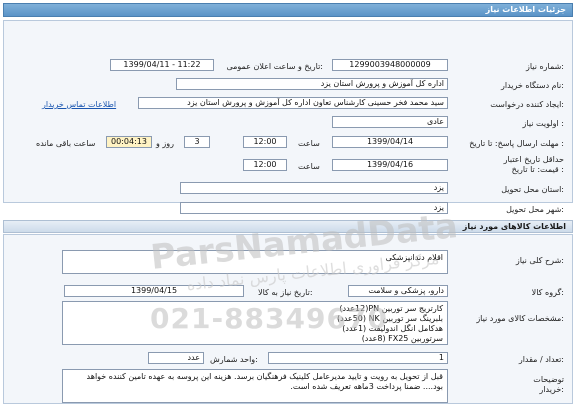 This screenshot has width=576, height=407. Describe the element at coordinates (312, 84) in the screenshot. I see `buyer-org-field: اداره کل آموزش و پرورش استان یزد` at that location.